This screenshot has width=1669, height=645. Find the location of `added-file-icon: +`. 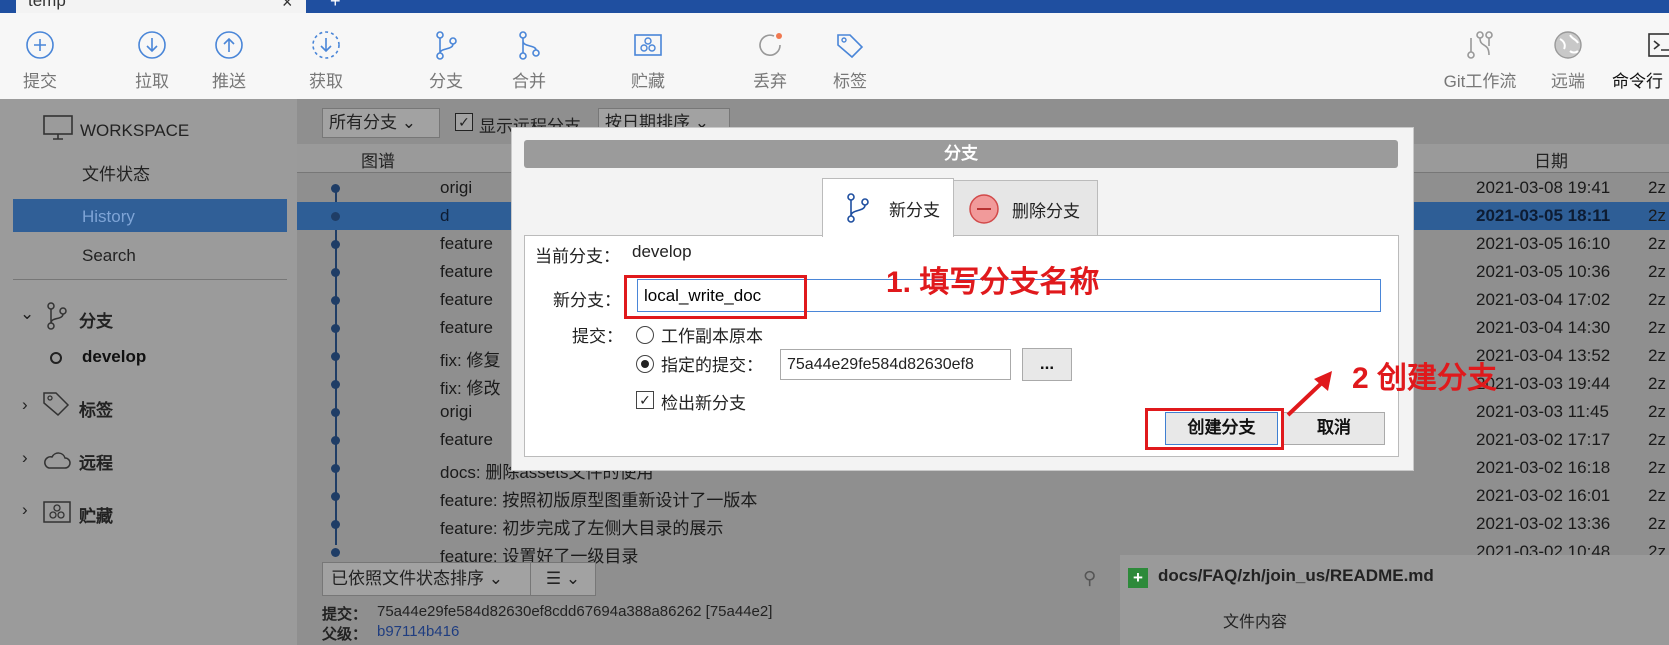

added-file-icon: + is located at coordinates (1138, 578).